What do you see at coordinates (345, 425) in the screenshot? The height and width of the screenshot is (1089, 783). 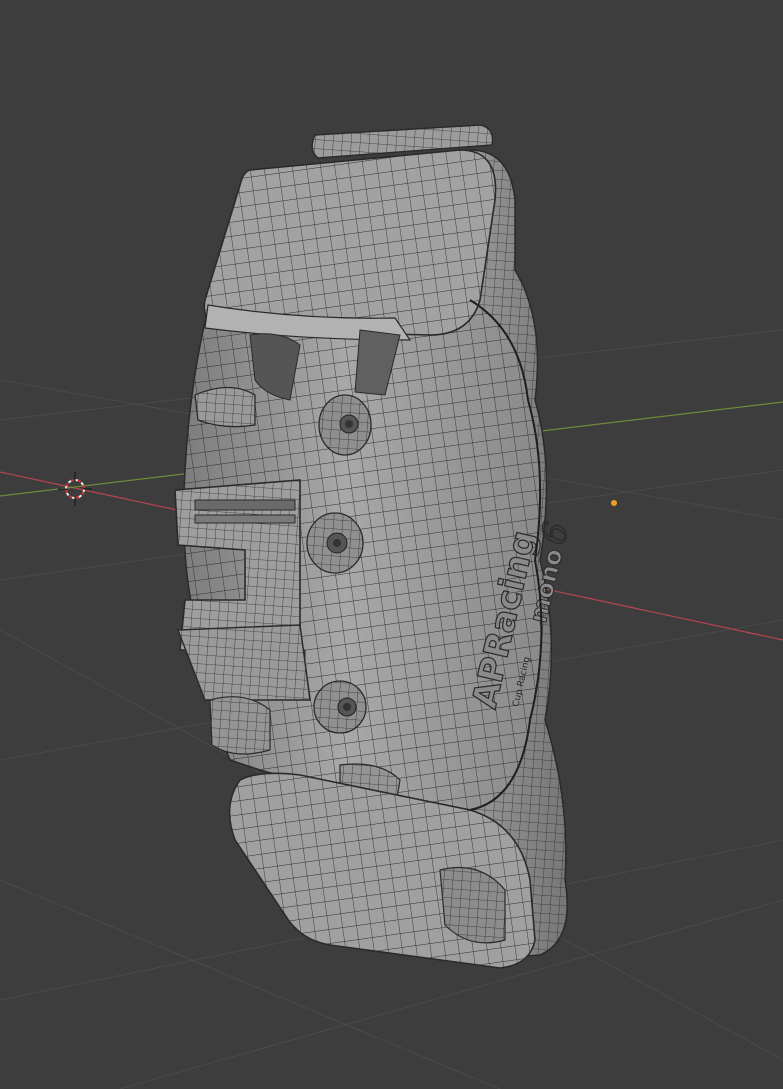 I see `bolt-boss-upper` at bounding box center [345, 425].